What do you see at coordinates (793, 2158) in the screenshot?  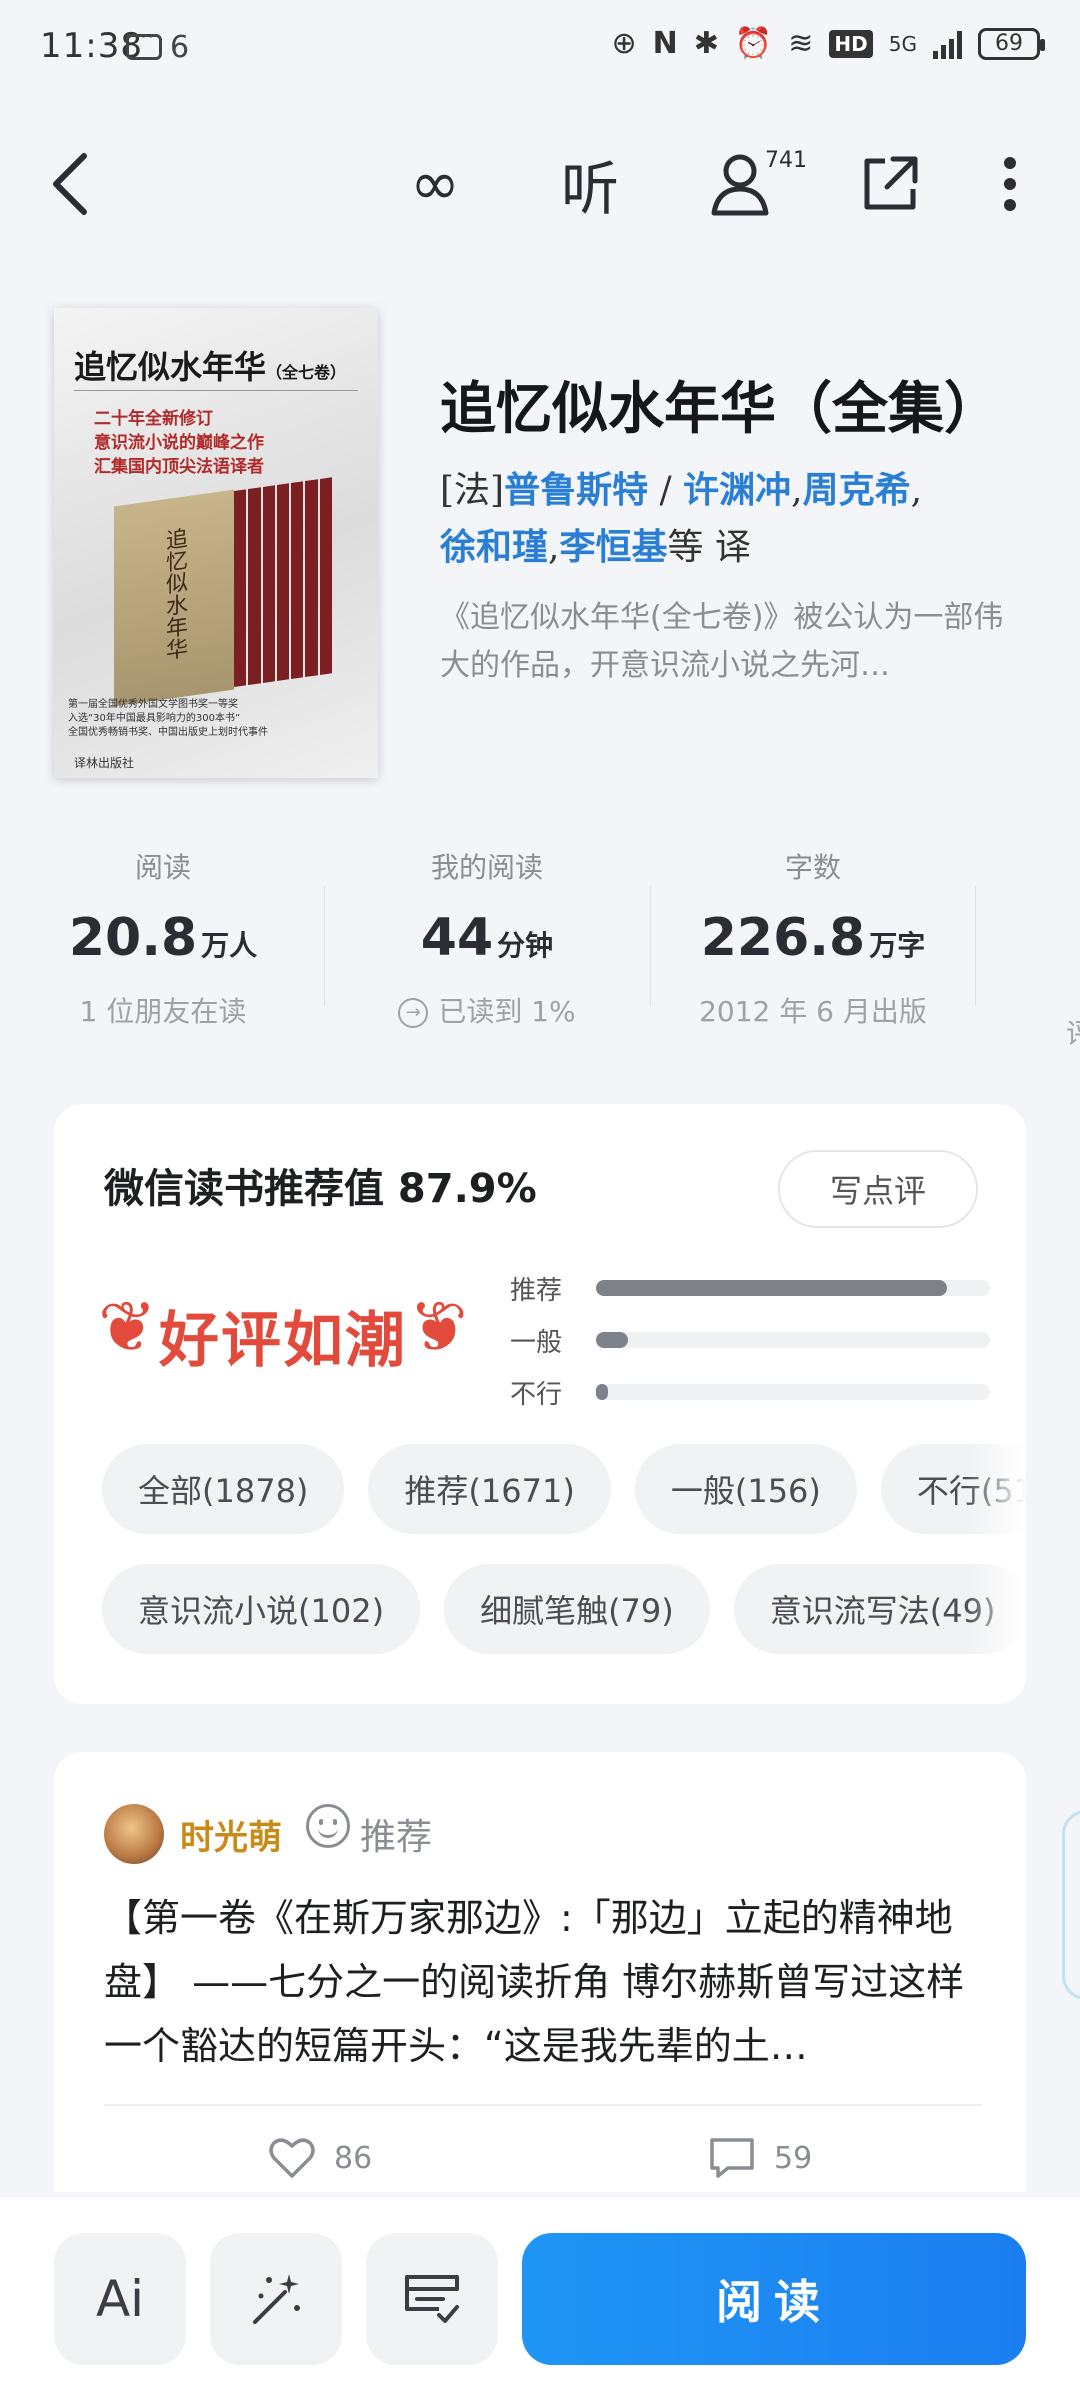 I see `comment-count: 59` at bounding box center [793, 2158].